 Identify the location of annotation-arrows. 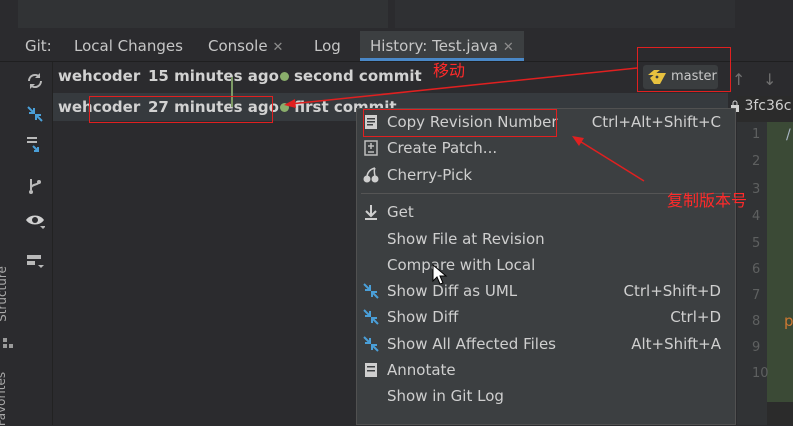
(464, 124).